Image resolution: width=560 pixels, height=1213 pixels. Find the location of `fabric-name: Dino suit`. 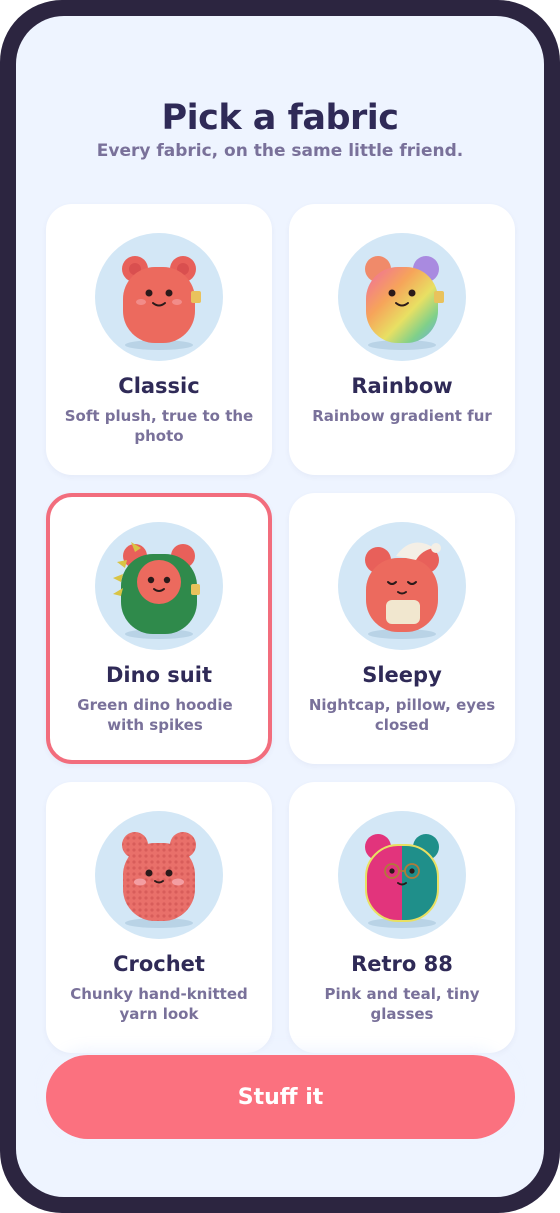

fabric-name: Dino suit is located at coordinates (158, 675).